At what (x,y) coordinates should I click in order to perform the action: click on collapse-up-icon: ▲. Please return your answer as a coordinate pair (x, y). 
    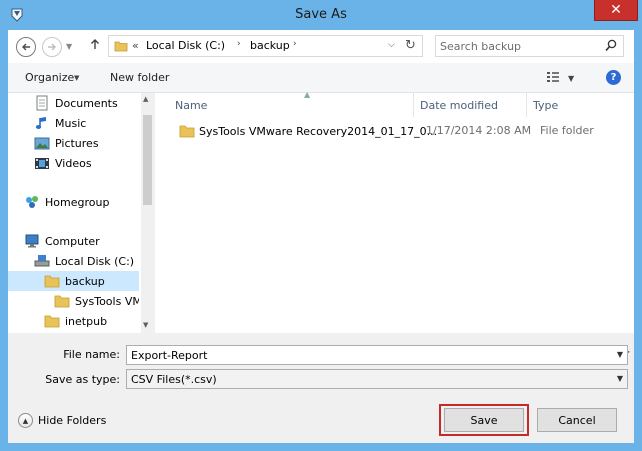
    Looking at the image, I should click on (25, 420).